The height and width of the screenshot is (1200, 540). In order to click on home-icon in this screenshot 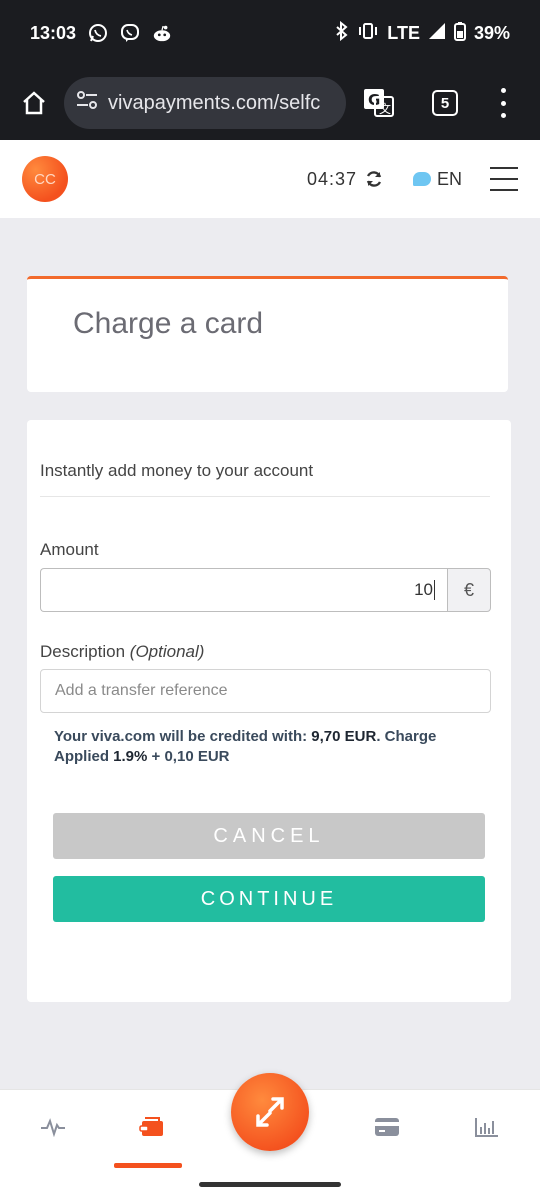, I will do `click(34, 103)`.